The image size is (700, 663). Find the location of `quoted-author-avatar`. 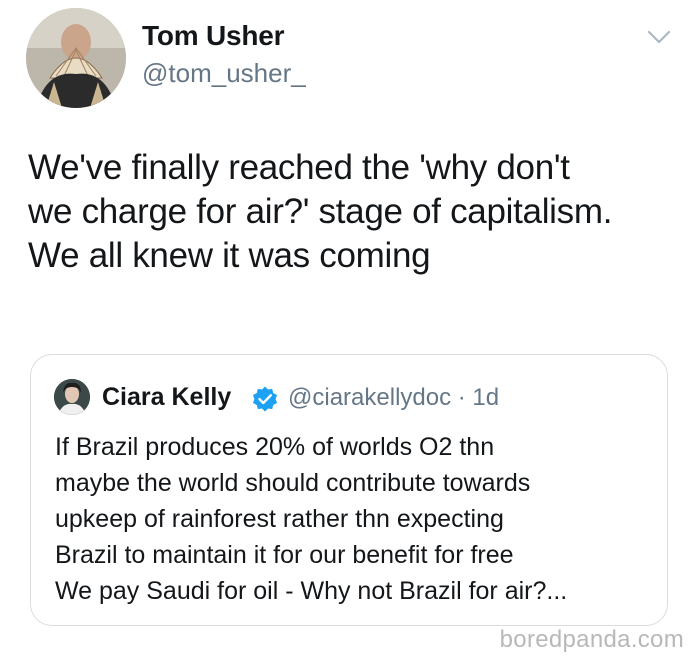

quoted-author-avatar is located at coordinates (72, 397).